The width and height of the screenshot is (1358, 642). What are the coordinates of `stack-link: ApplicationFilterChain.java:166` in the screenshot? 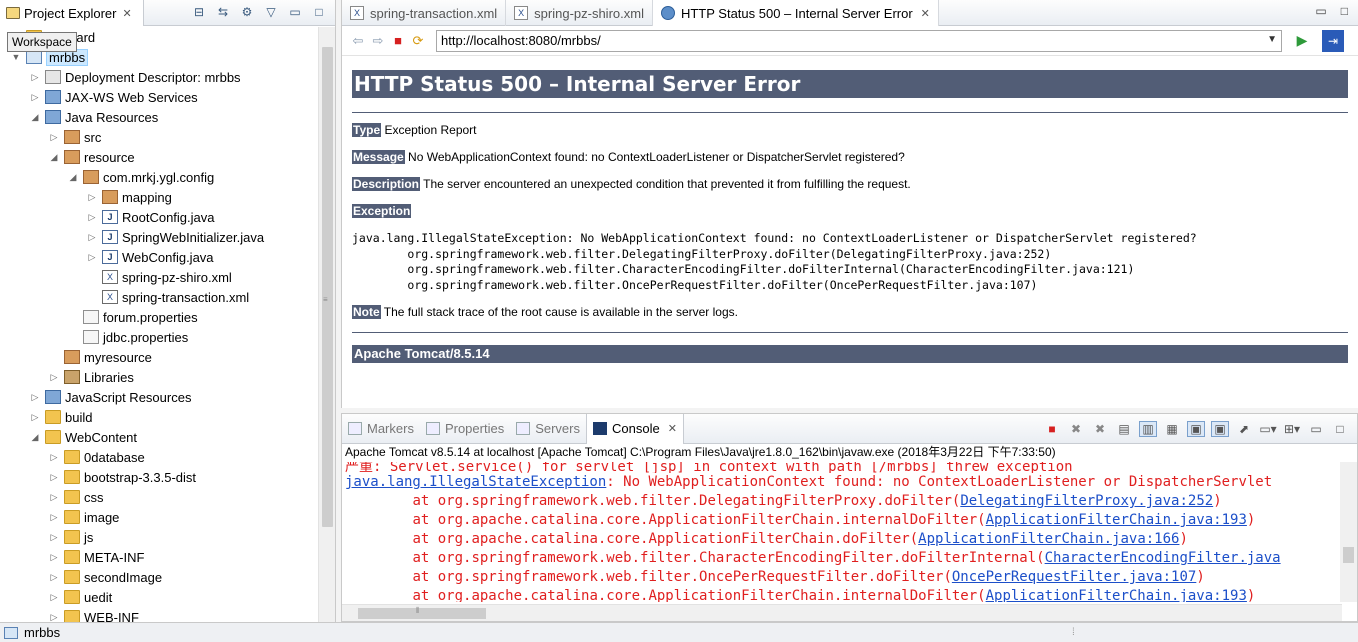 It's located at (1048, 539).